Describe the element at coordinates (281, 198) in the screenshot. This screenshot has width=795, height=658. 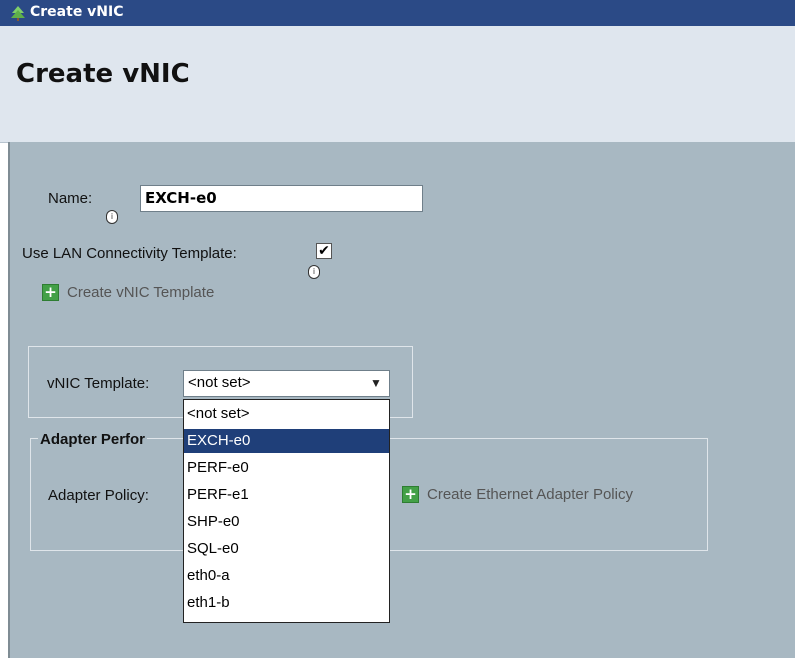
I see `name-field: EXCH-e0` at that location.